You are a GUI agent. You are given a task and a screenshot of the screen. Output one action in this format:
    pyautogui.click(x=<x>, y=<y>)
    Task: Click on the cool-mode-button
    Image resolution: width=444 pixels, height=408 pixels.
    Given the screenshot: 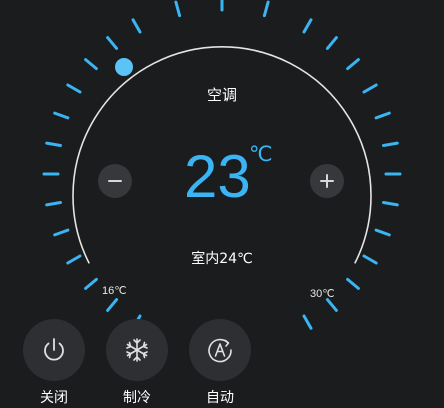 What is the action you would take?
    pyautogui.click(x=137, y=350)
    